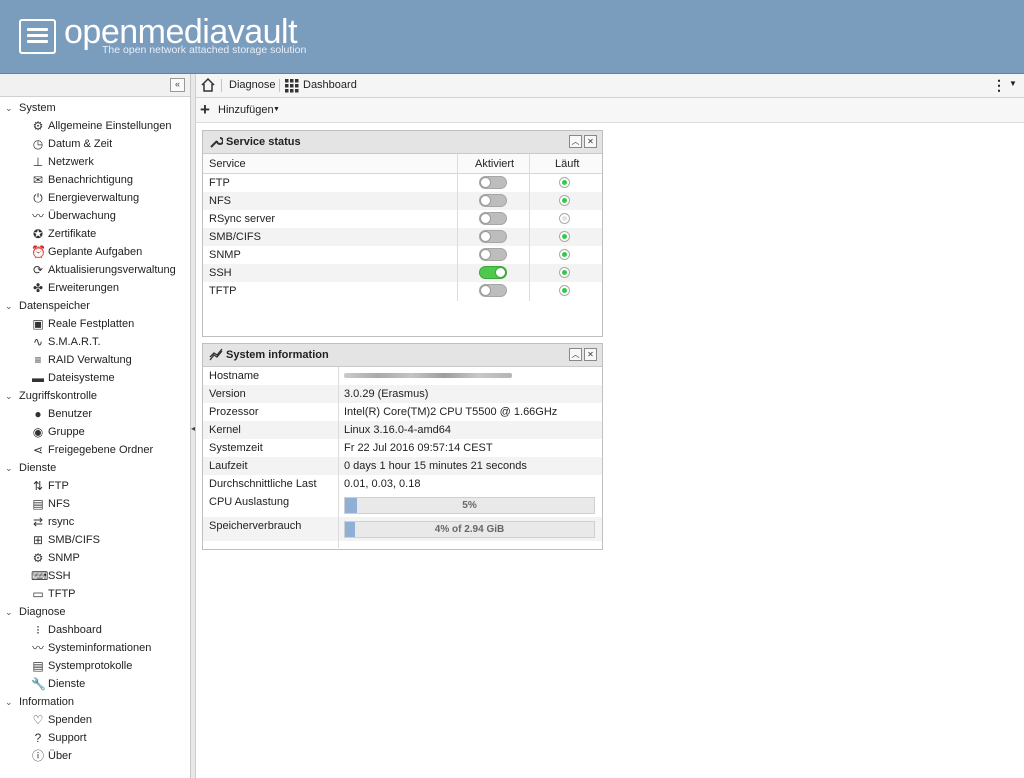 The image size is (1024, 778). I want to click on sidebar-item: ⇅ FTP, so click(95, 486).